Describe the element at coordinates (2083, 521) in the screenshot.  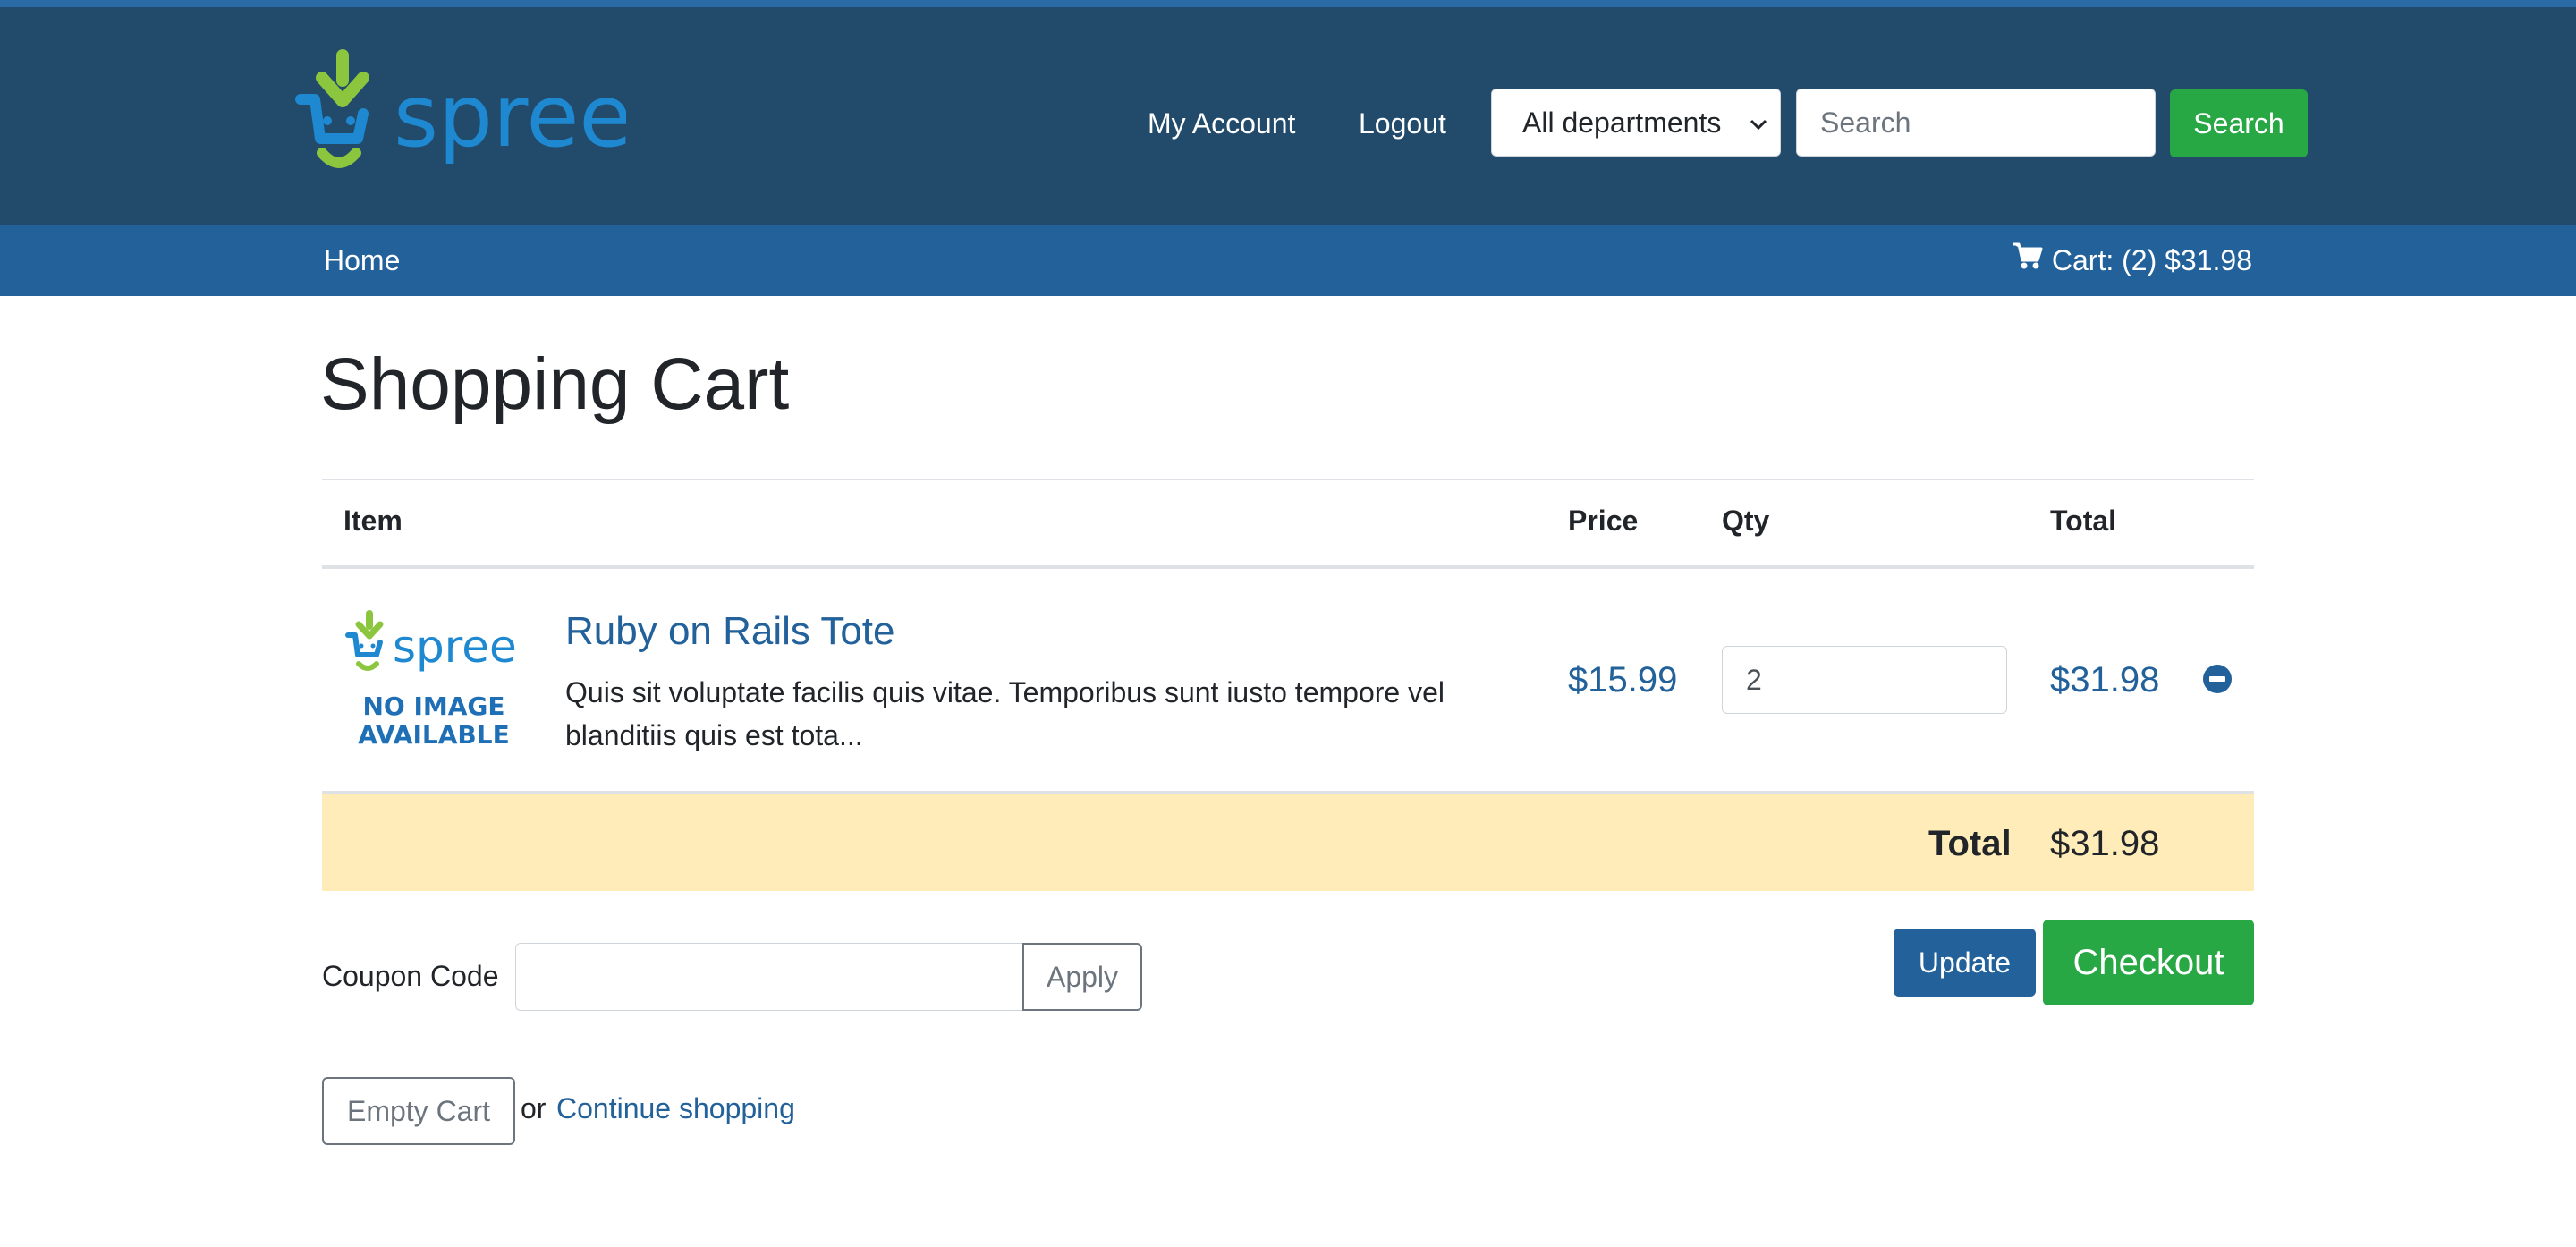
I see `column-header-total: Total` at that location.